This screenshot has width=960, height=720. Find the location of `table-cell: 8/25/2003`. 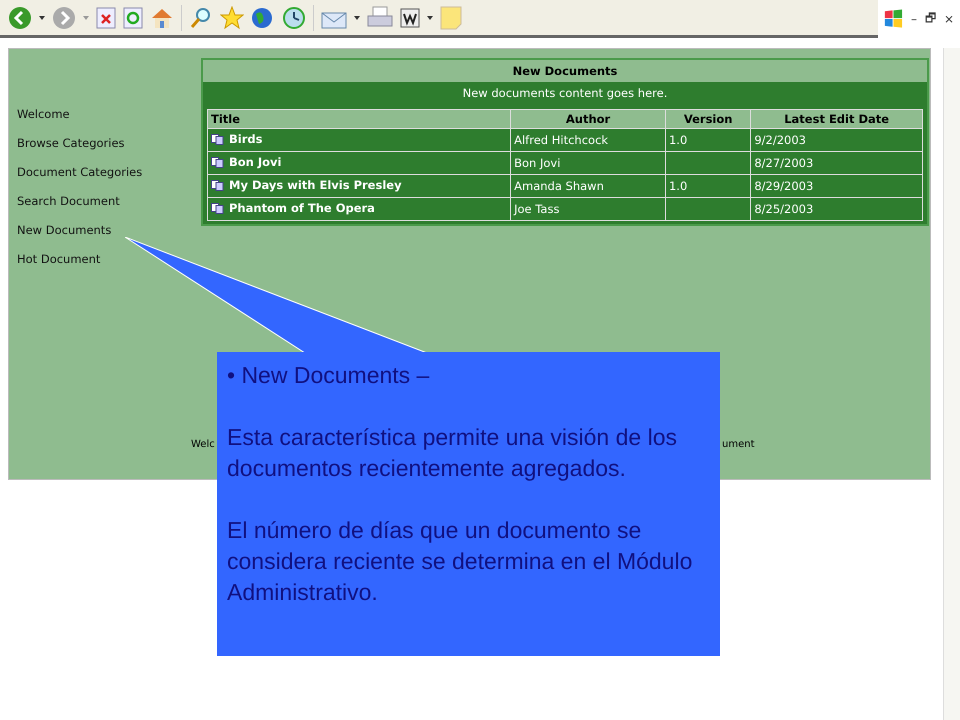

table-cell: 8/25/2003 is located at coordinates (836, 209).